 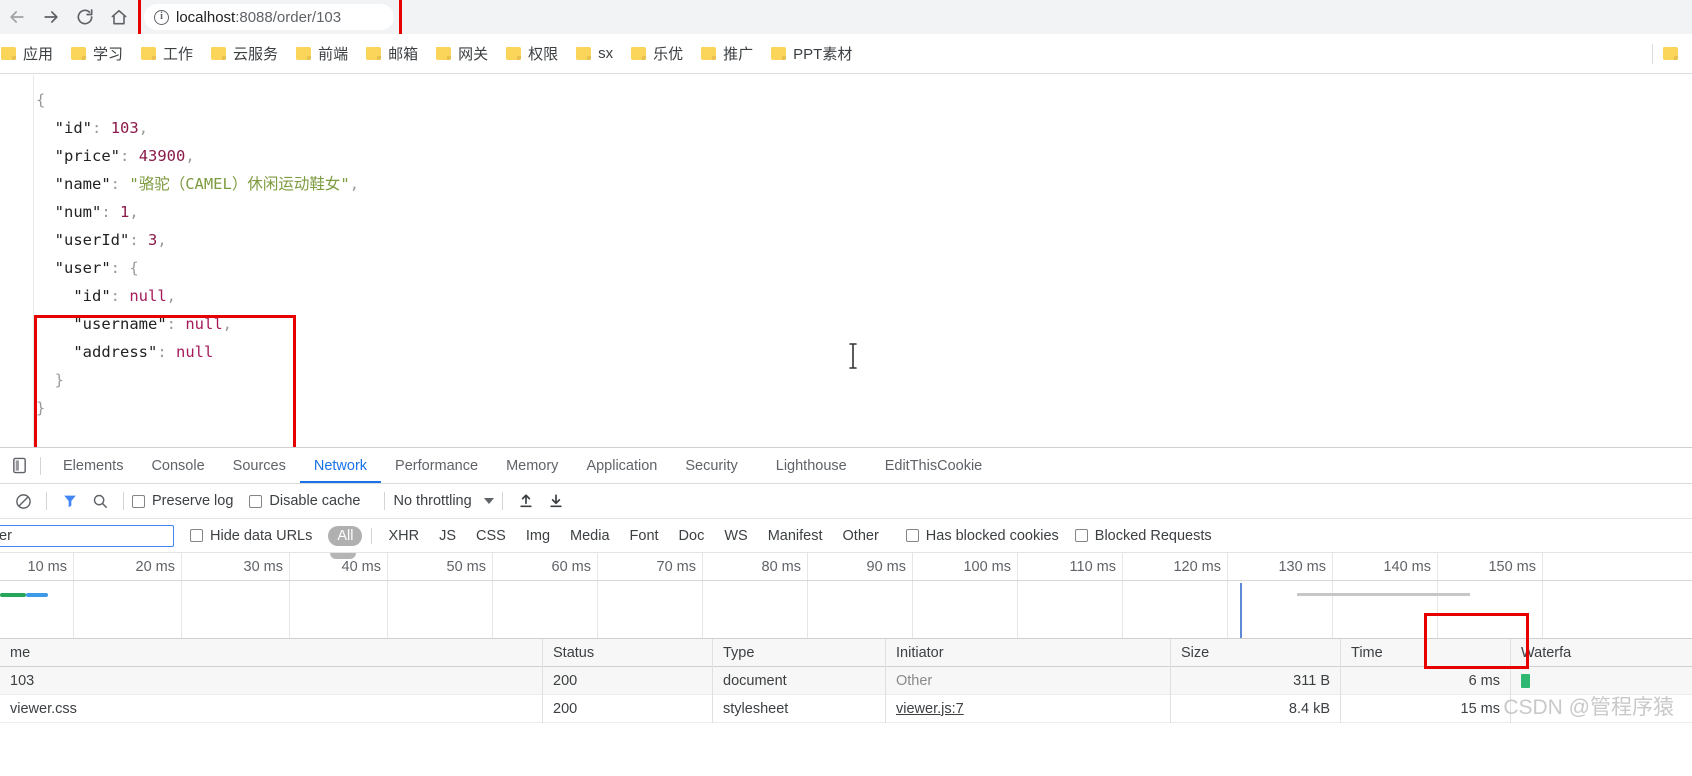 What do you see at coordinates (85, 17) in the screenshot?
I see `reload-button` at bounding box center [85, 17].